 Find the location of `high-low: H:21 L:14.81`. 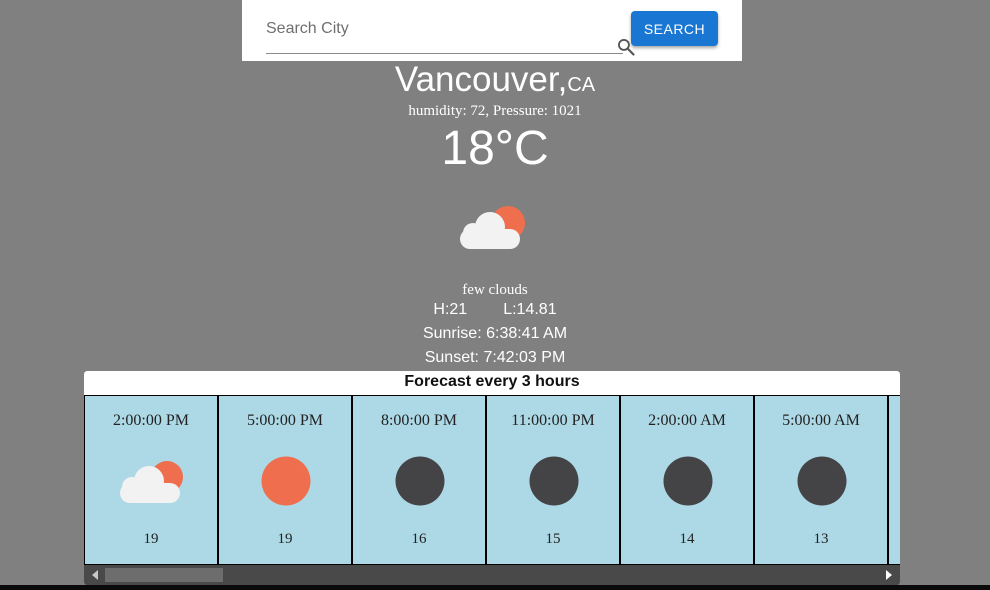

high-low: H:21 L:14.81 is located at coordinates (495, 310).